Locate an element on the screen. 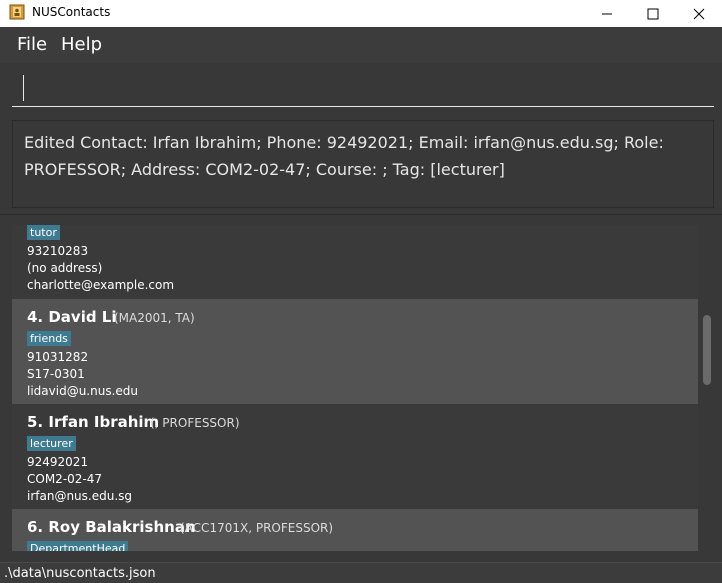 The width and height of the screenshot is (722, 583). maximize-button is located at coordinates (653, 13).